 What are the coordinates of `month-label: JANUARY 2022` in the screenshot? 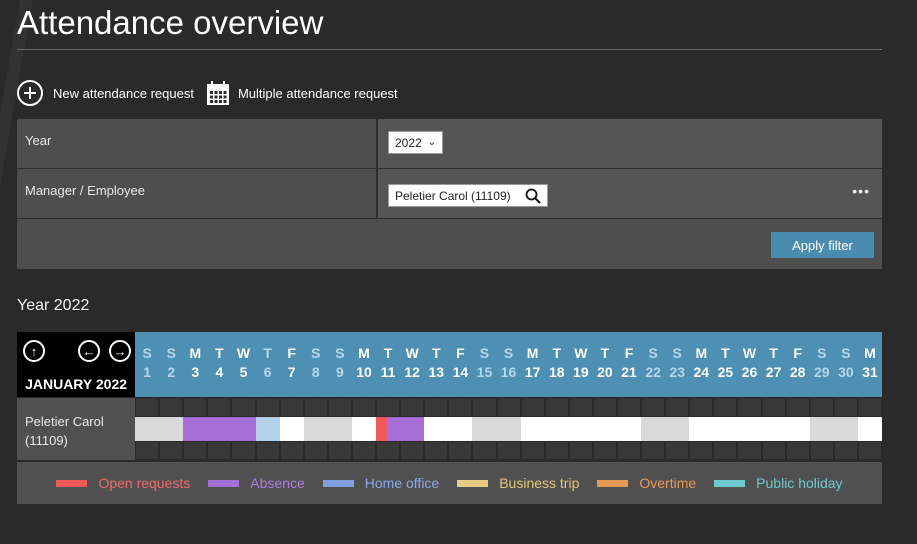 It's located at (76, 384).